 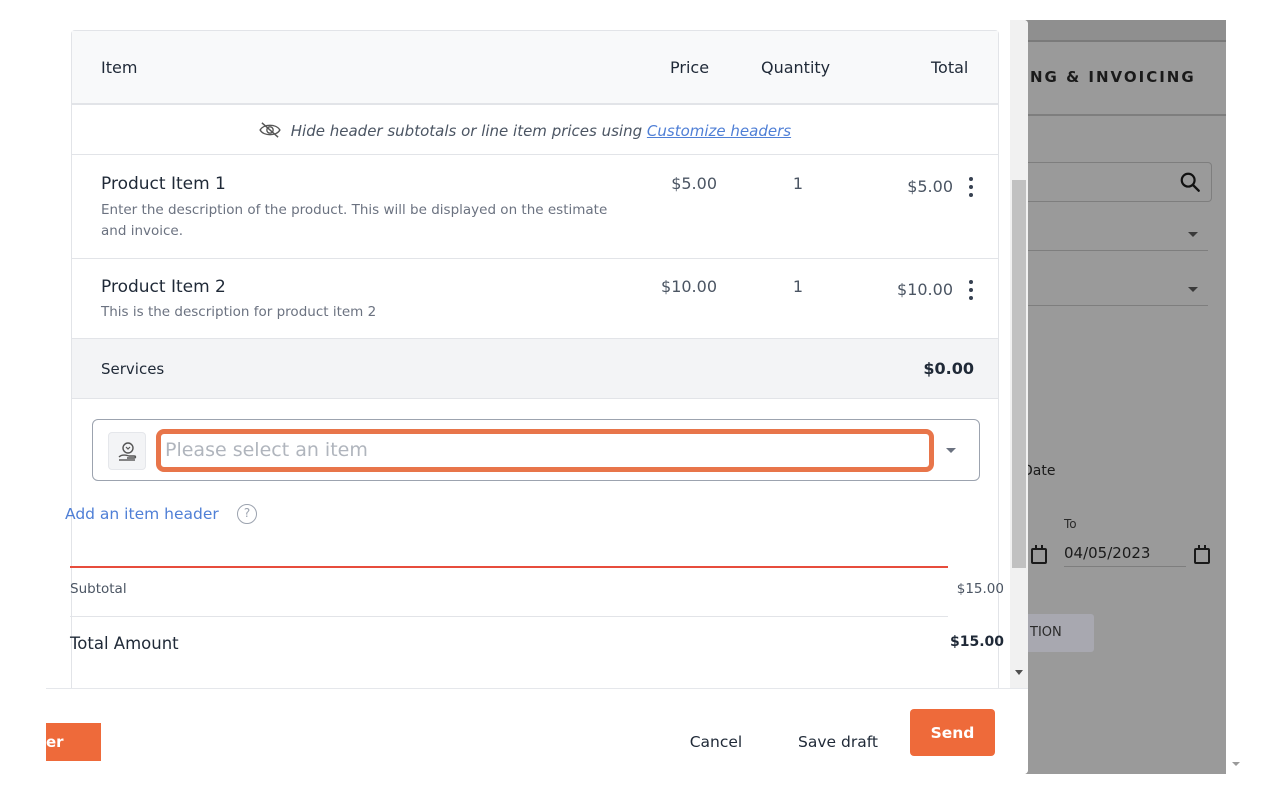 I want to click on item-price: $5.00, so click(x=694, y=183).